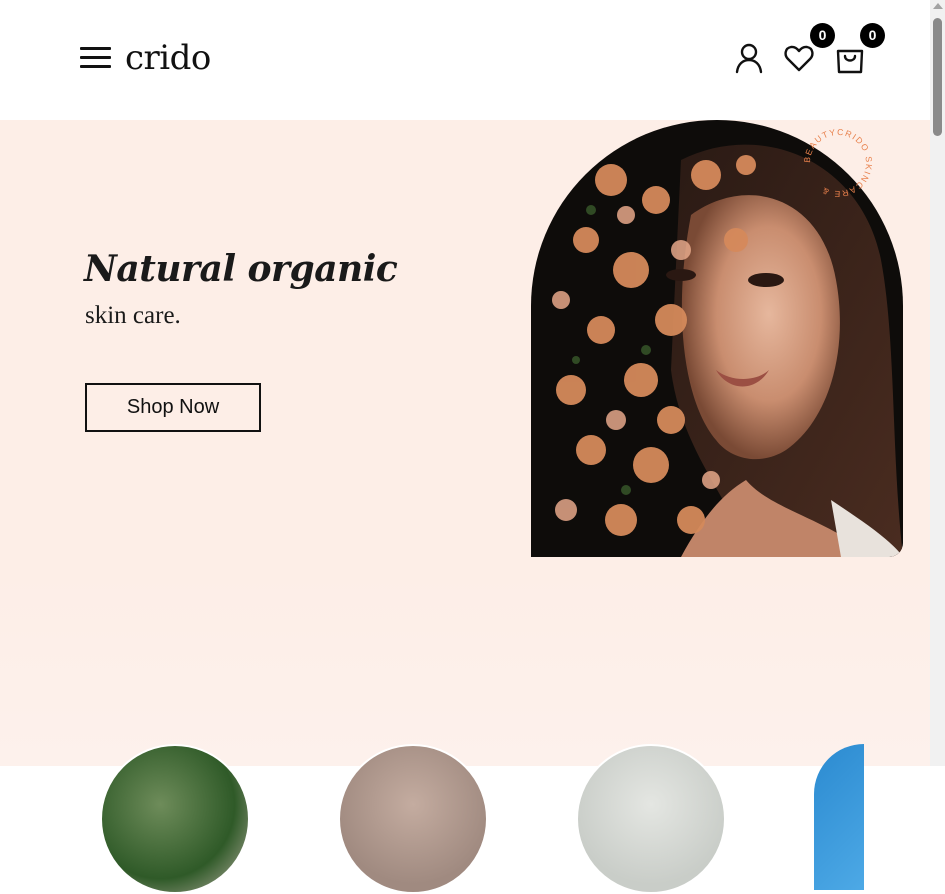 Image resolution: width=945 pixels, height=894 pixels. What do you see at coordinates (937, 77) in the screenshot?
I see `scrollbar-thumb` at bounding box center [937, 77].